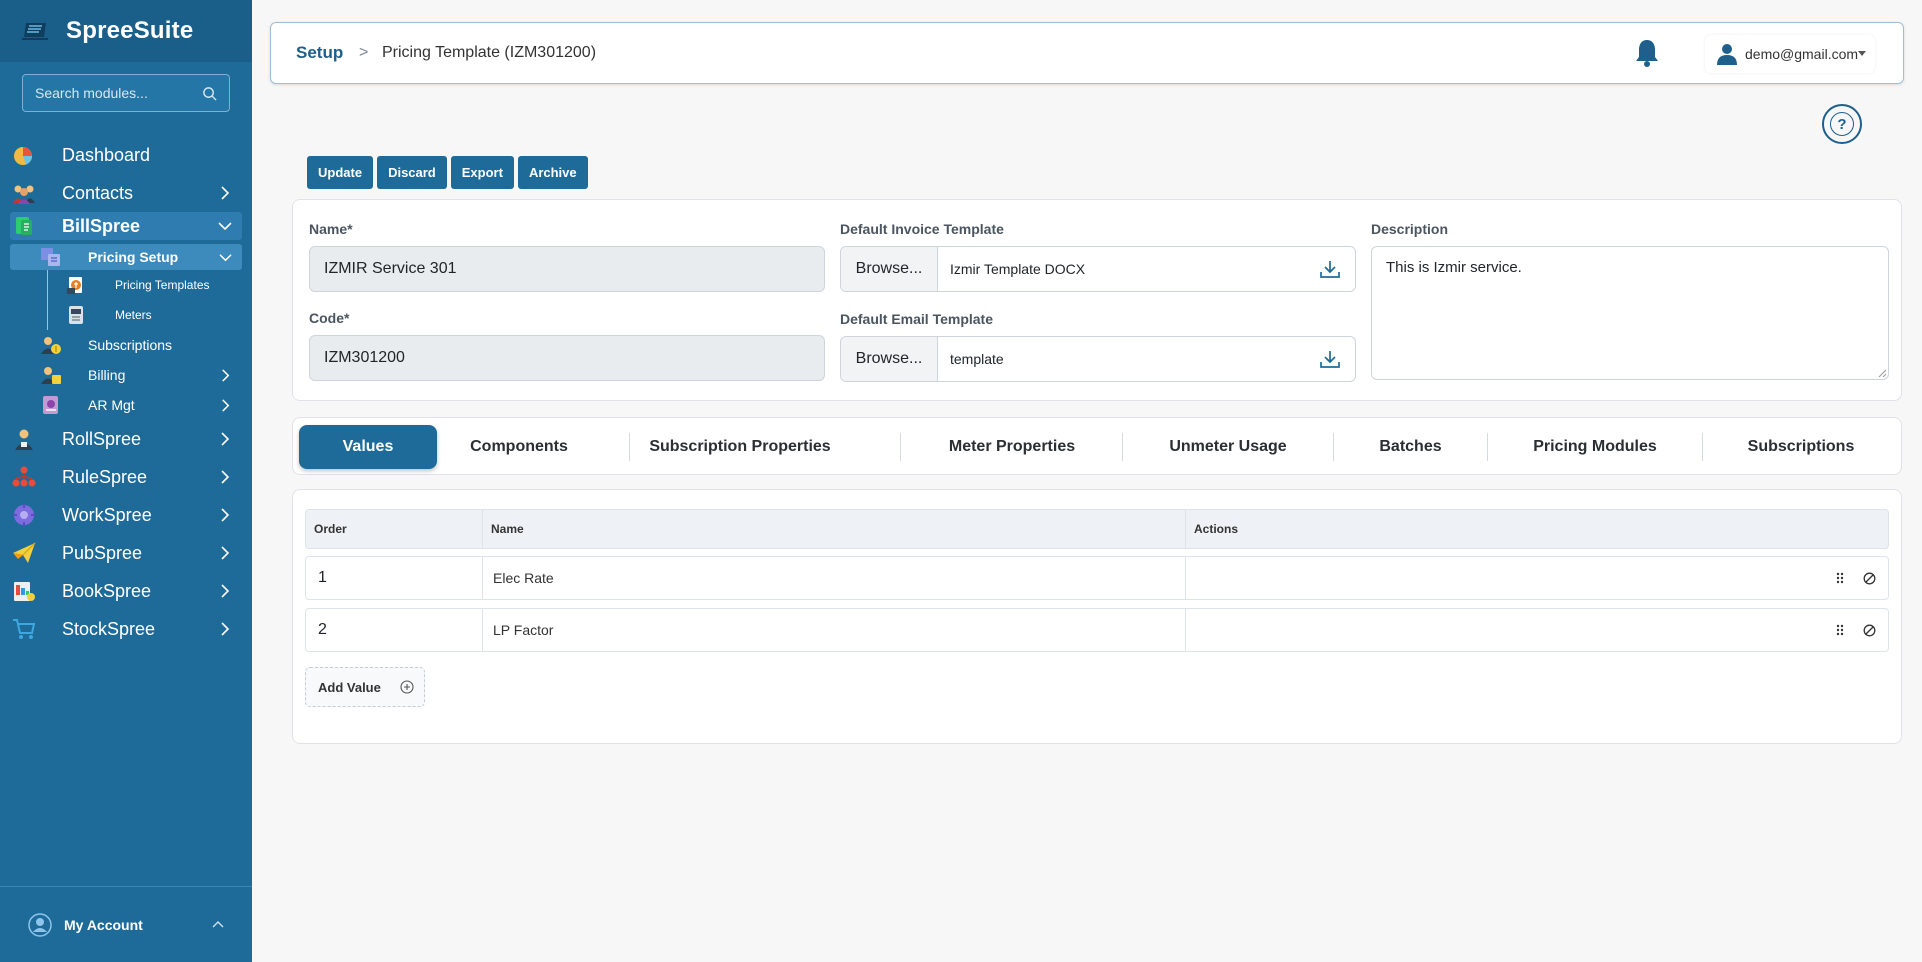 Image resolution: width=1922 pixels, height=962 pixels. What do you see at coordinates (130, 345) in the screenshot?
I see `sidebar-item-label: Subscriptions` at bounding box center [130, 345].